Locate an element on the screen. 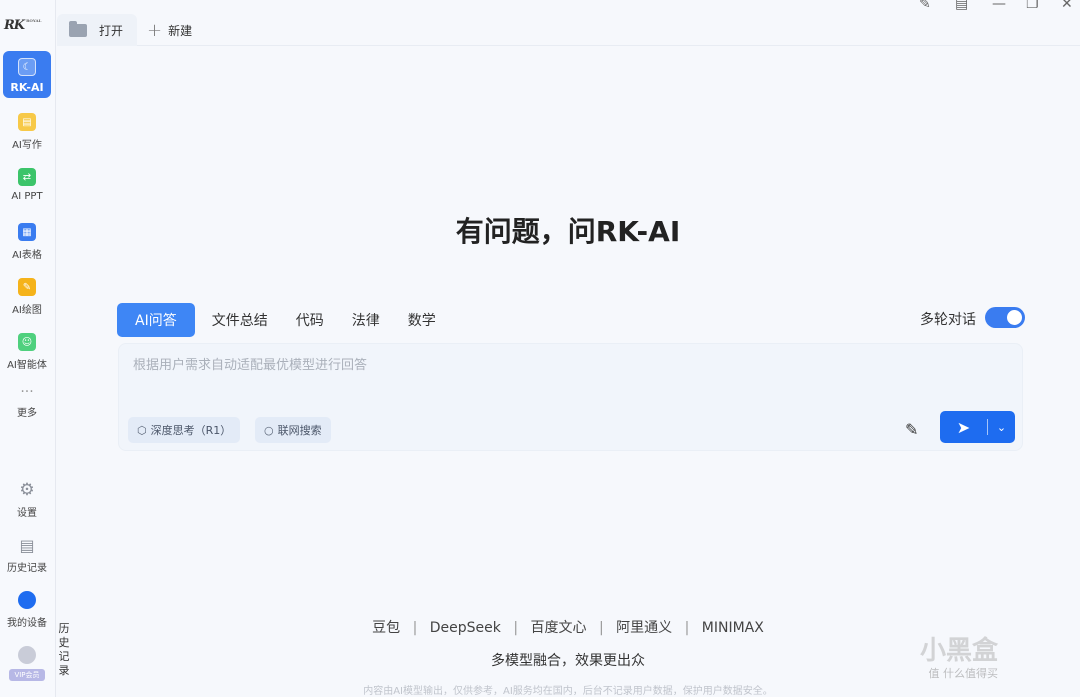 This screenshot has width=1080, height=697. model-deepseek: DeepSeek is located at coordinates (465, 628).